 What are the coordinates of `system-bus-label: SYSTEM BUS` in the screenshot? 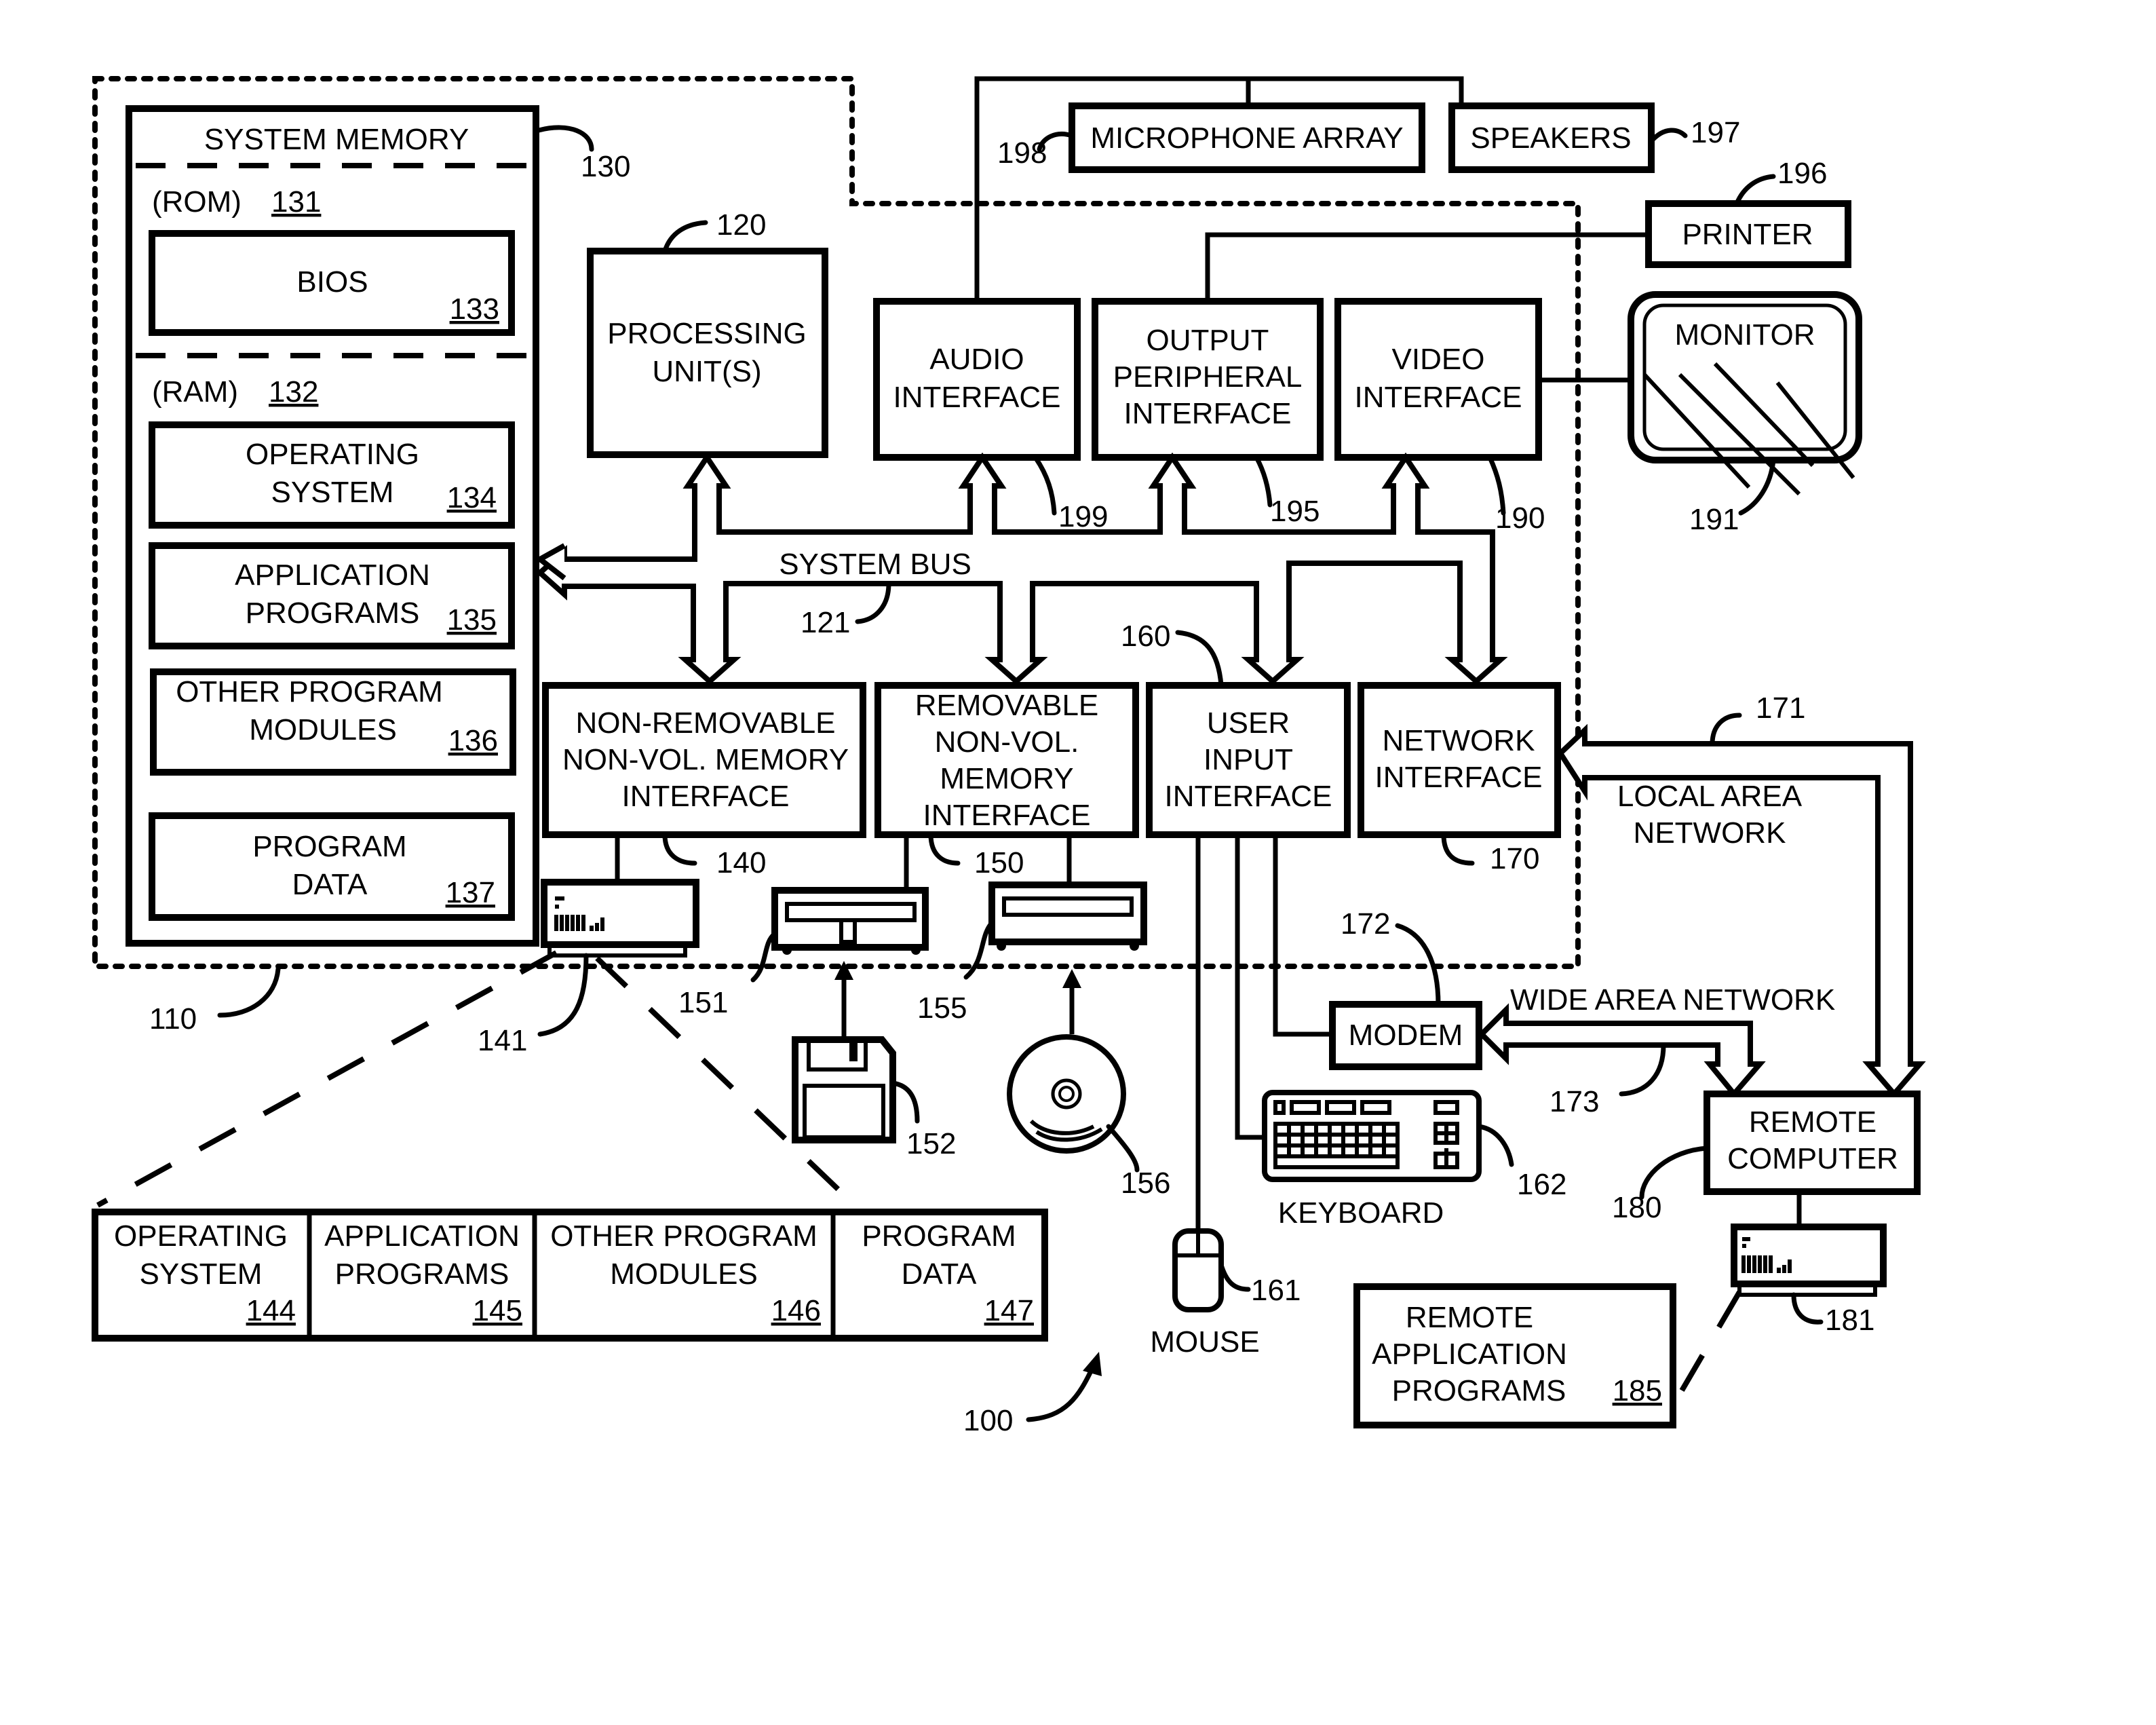 It's located at (875, 564).